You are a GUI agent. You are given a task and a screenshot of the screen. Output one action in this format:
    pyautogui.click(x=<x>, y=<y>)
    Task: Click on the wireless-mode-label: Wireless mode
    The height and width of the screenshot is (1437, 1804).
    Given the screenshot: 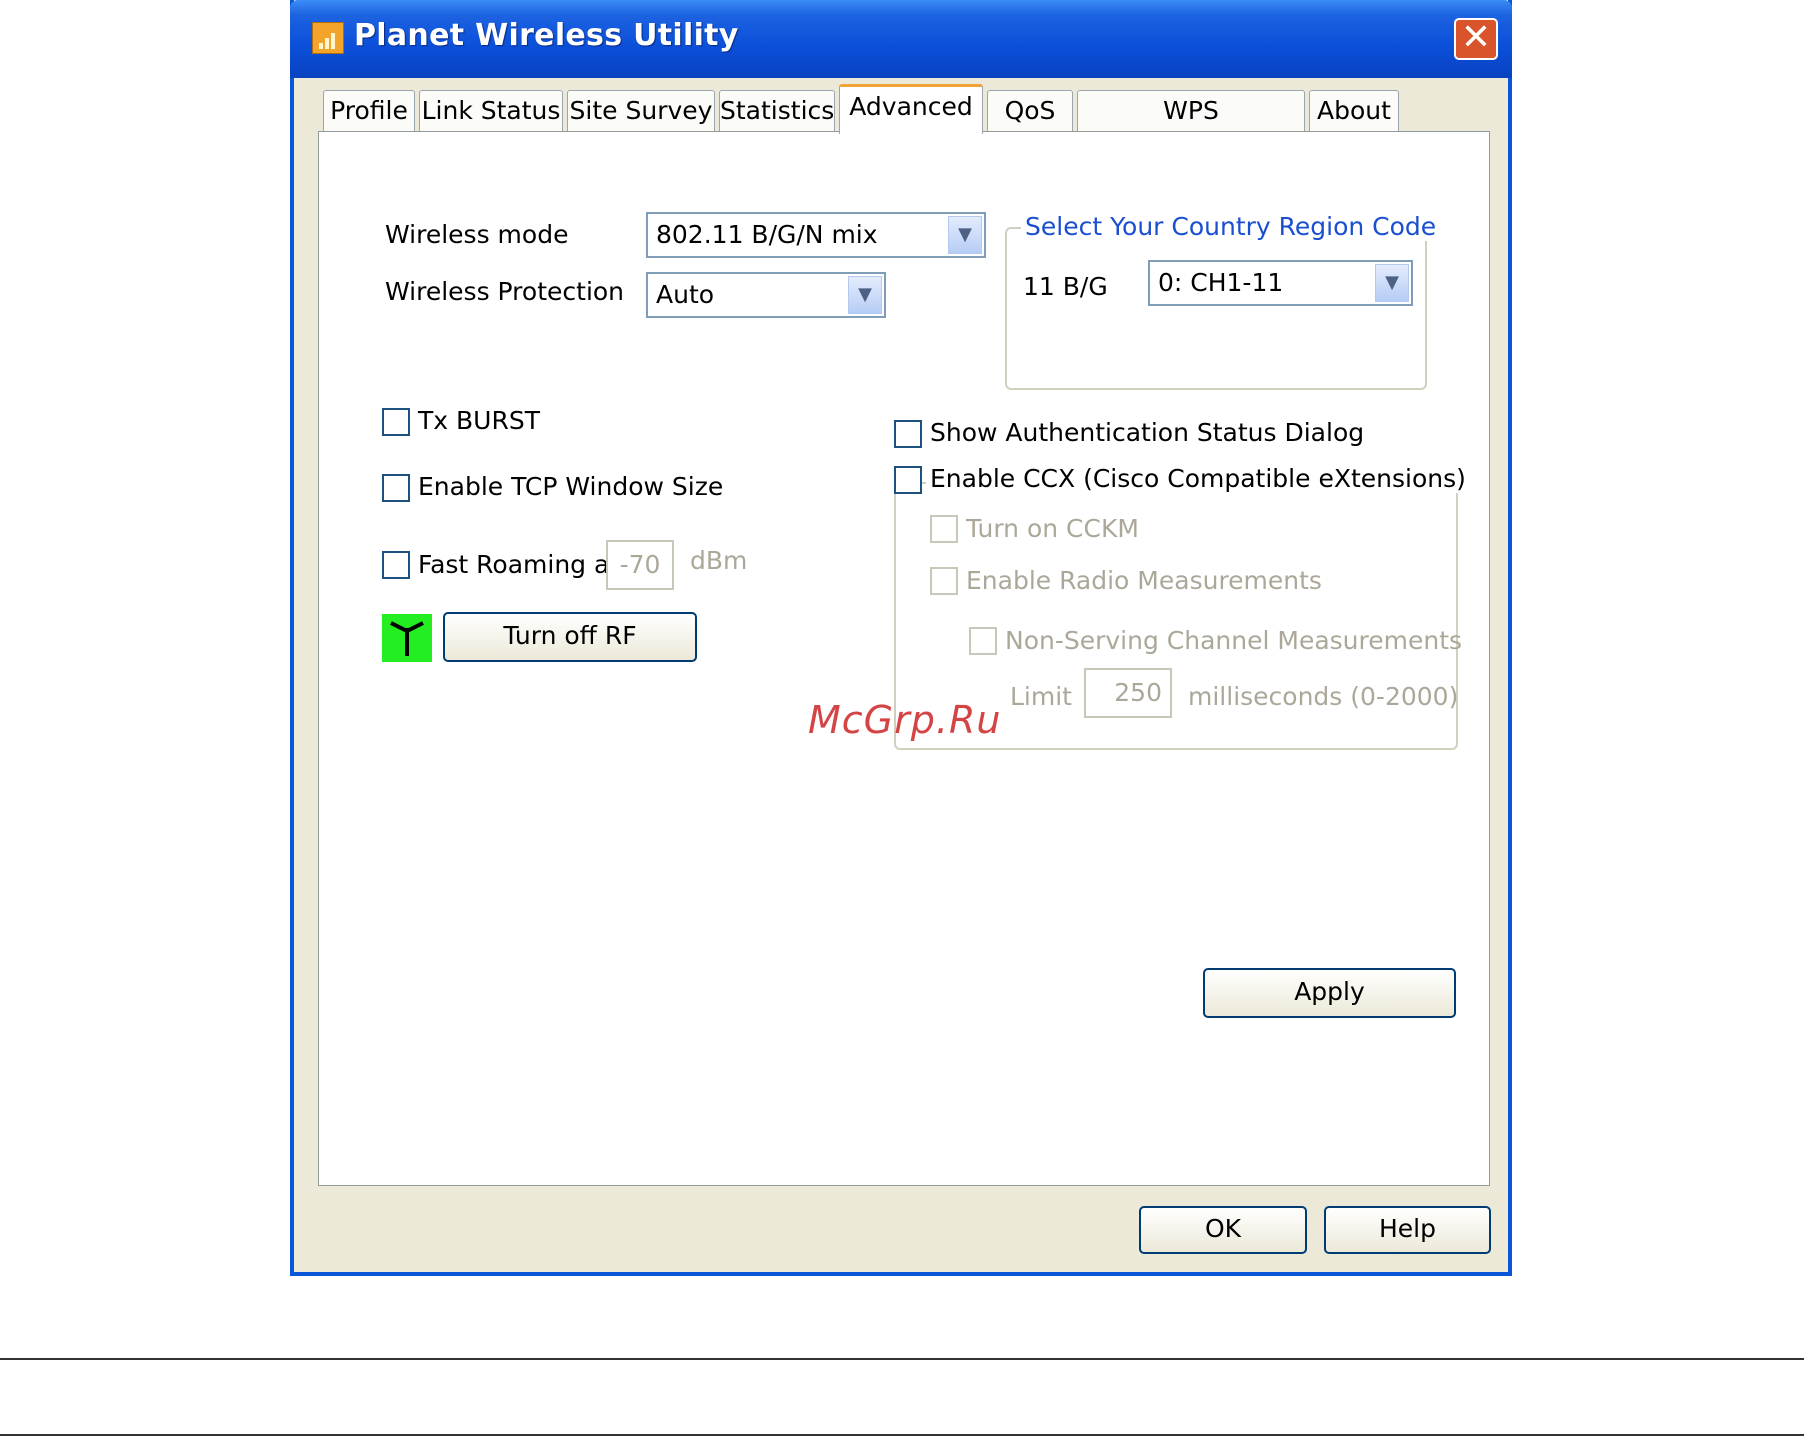 What is the action you would take?
    pyautogui.click(x=477, y=234)
    